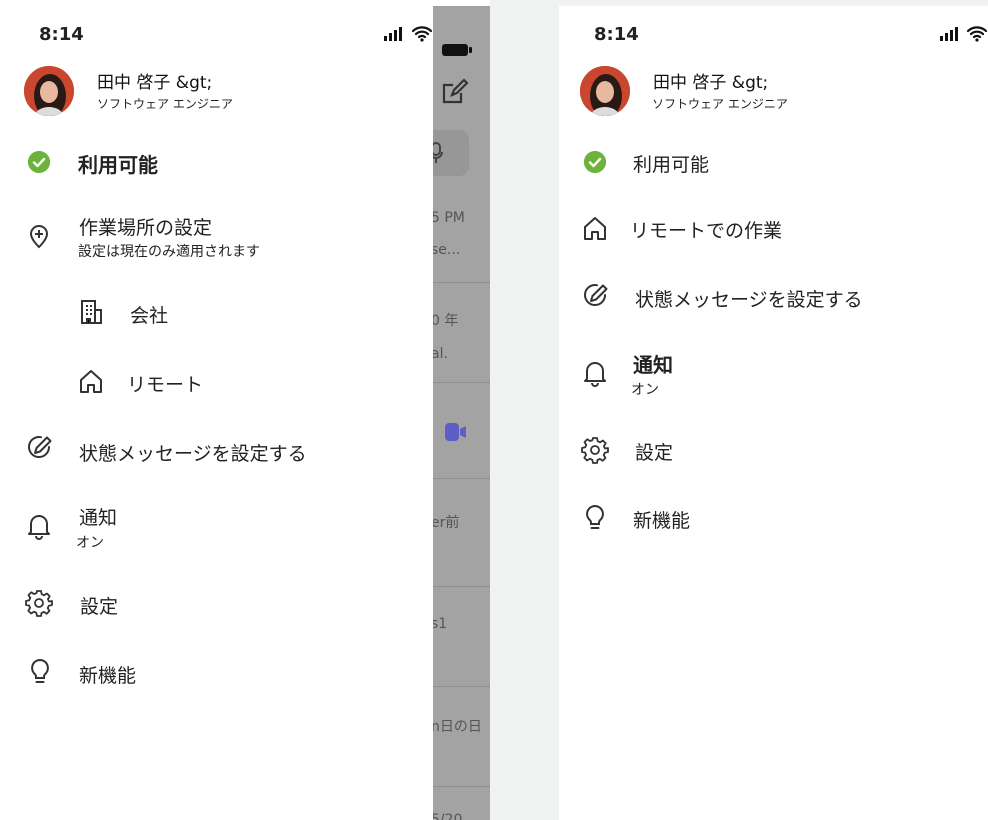 Image resolution: width=988 pixels, height=820 pixels. I want to click on work-location-sublabel: 設定は現在のみ適用されます, so click(169, 252).